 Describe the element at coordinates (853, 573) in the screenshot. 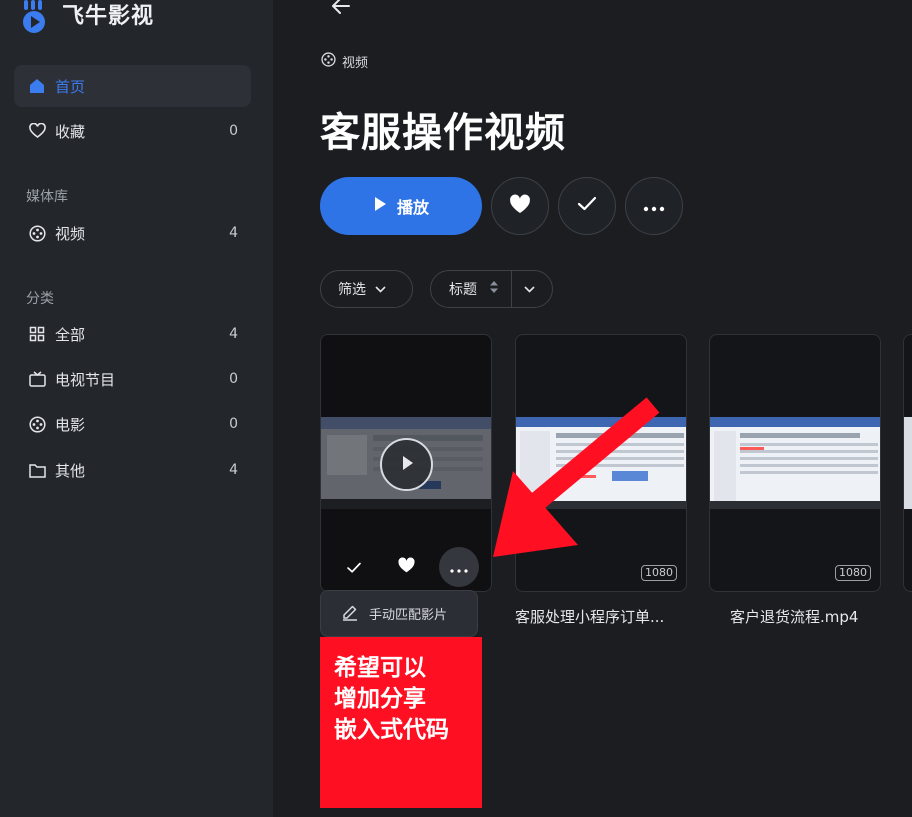

I see `resolution-badge: 1080` at that location.